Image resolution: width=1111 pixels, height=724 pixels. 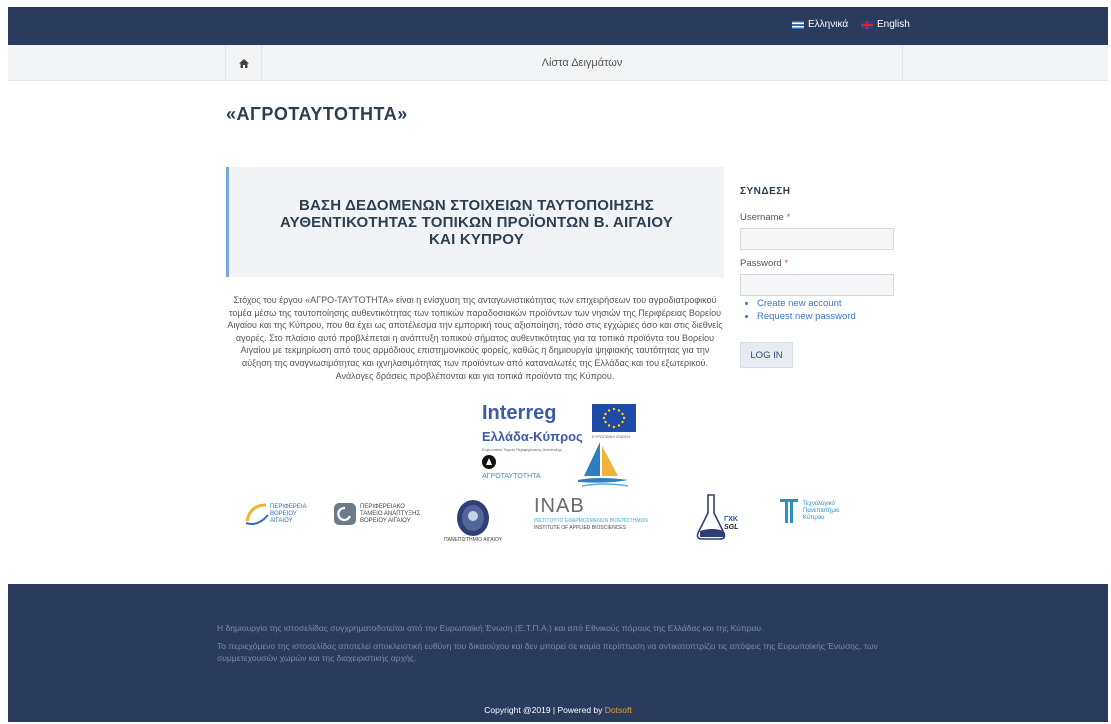 What do you see at coordinates (798, 24) in the screenshot?
I see `greek-flag-icon` at bounding box center [798, 24].